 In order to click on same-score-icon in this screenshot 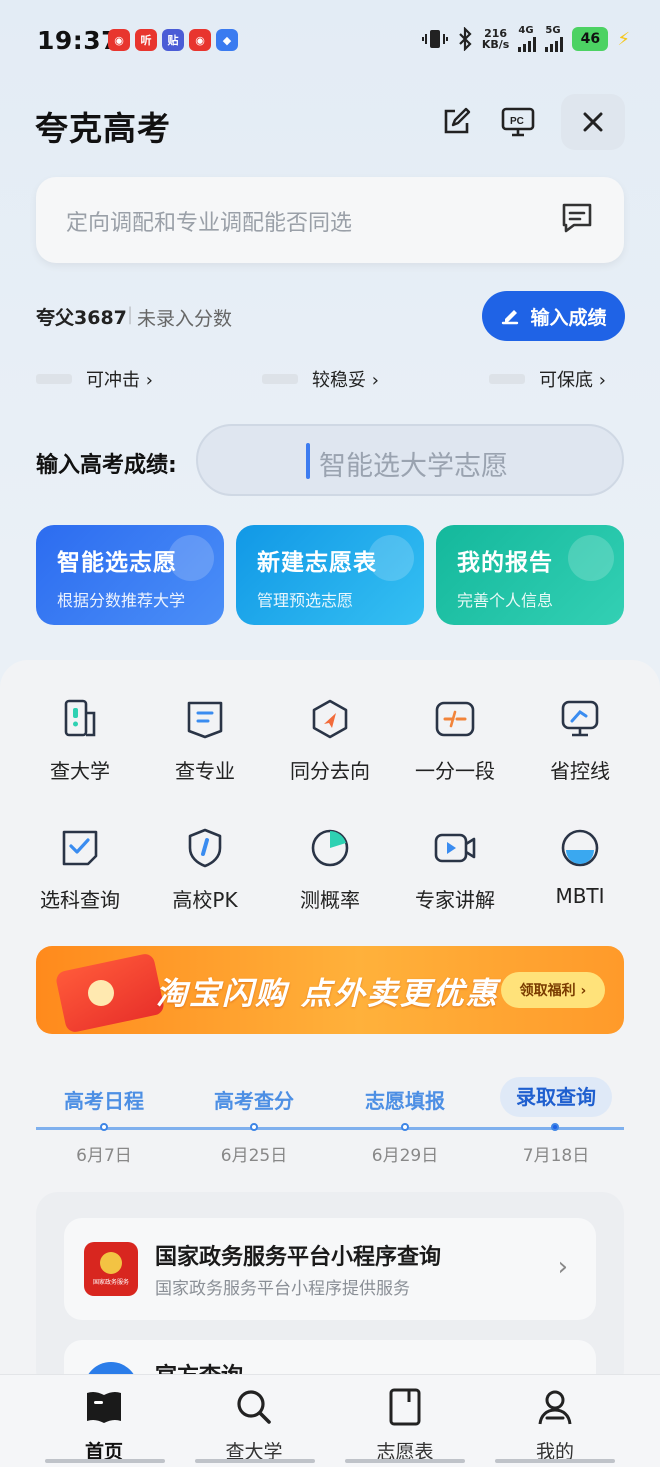, I will do `click(330, 719)`.